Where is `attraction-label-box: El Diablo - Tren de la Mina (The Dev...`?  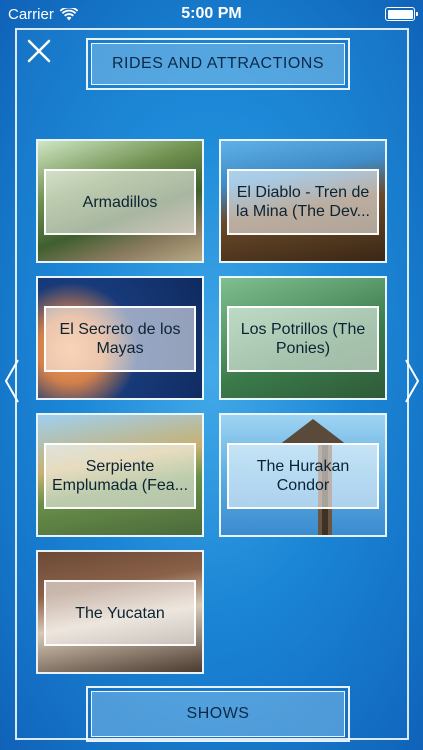
attraction-label-box: El Diablo - Tren de la Mina (The Dev... is located at coordinates (303, 202).